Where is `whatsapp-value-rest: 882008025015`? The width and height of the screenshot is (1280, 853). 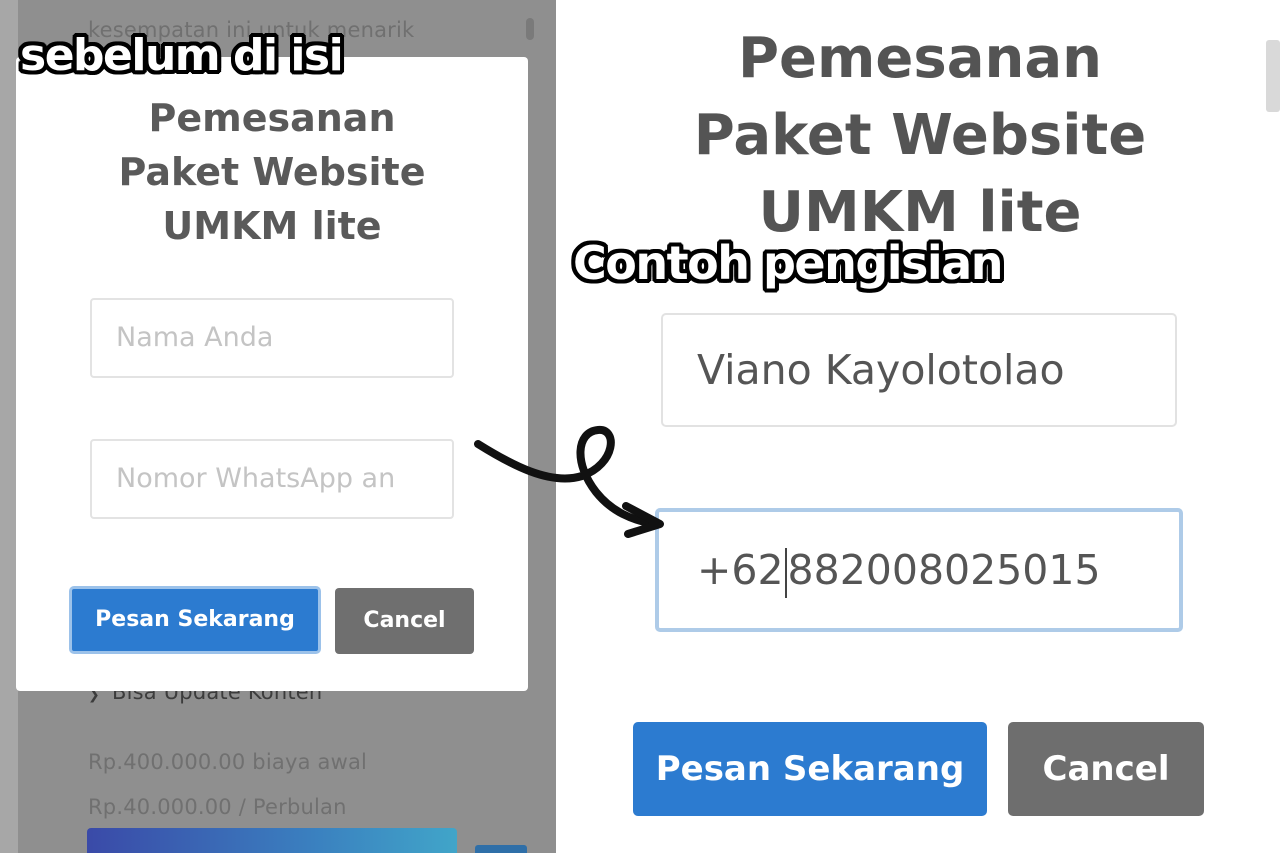 whatsapp-value-rest: 882008025015 is located at coordinates (944, 570).